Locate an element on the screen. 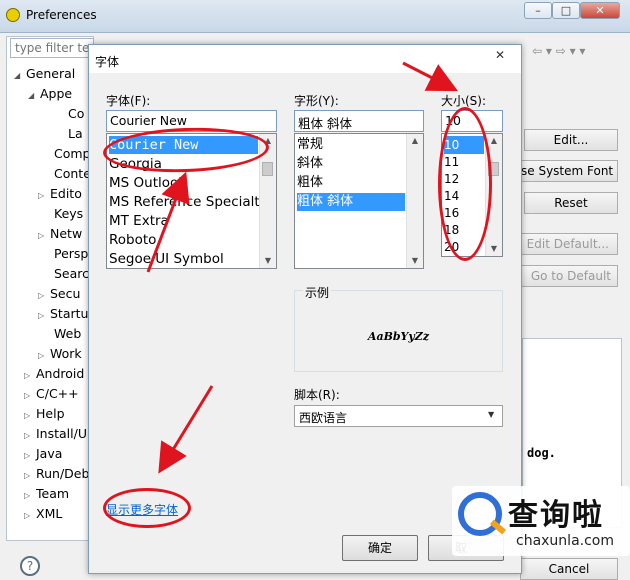 The height and width of the screenshot is (580, 630). arrow-to-link is located at coordinates (186, 429).